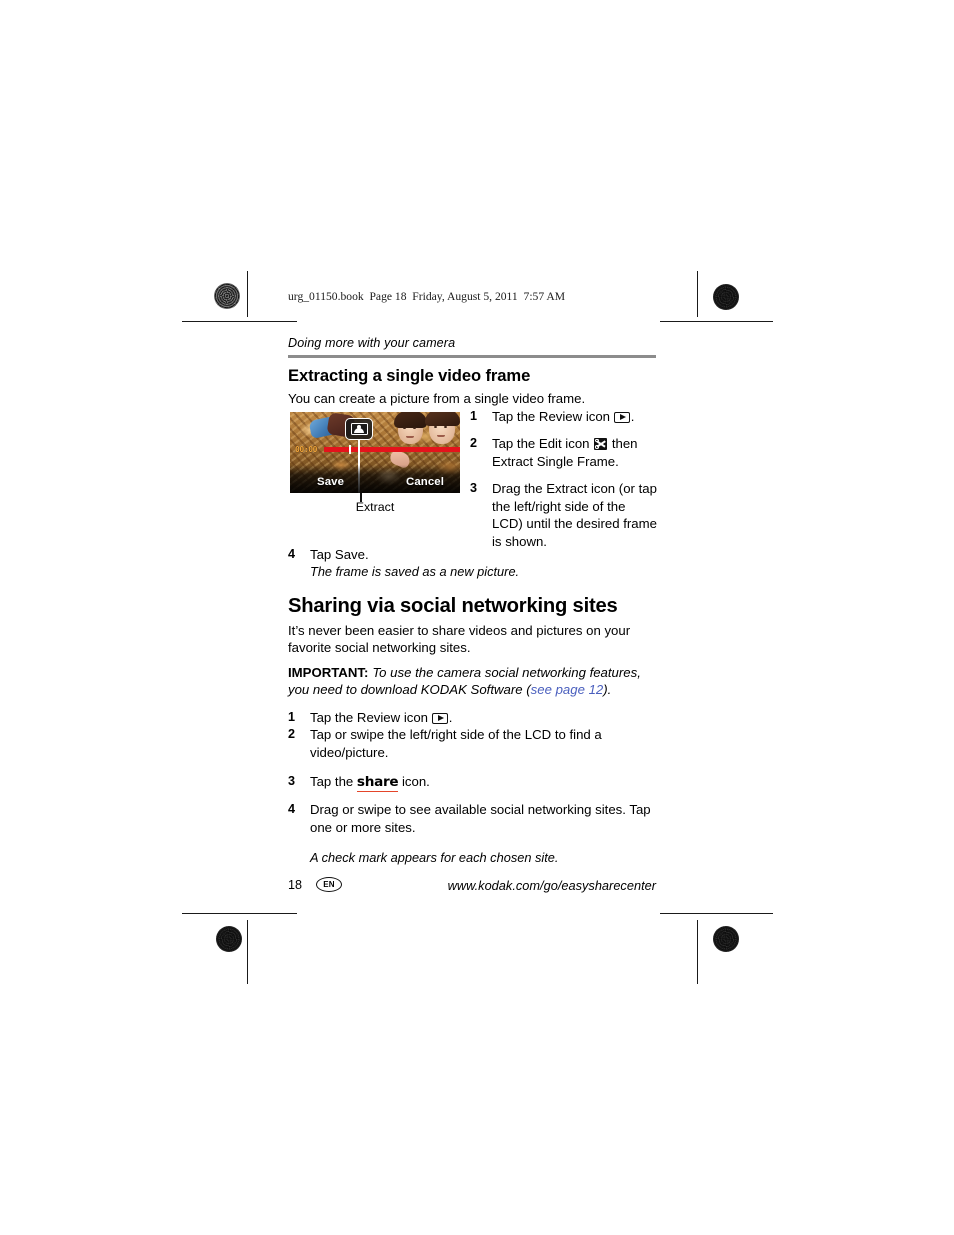  I want to click on child-hair-right, so click(442, 418).